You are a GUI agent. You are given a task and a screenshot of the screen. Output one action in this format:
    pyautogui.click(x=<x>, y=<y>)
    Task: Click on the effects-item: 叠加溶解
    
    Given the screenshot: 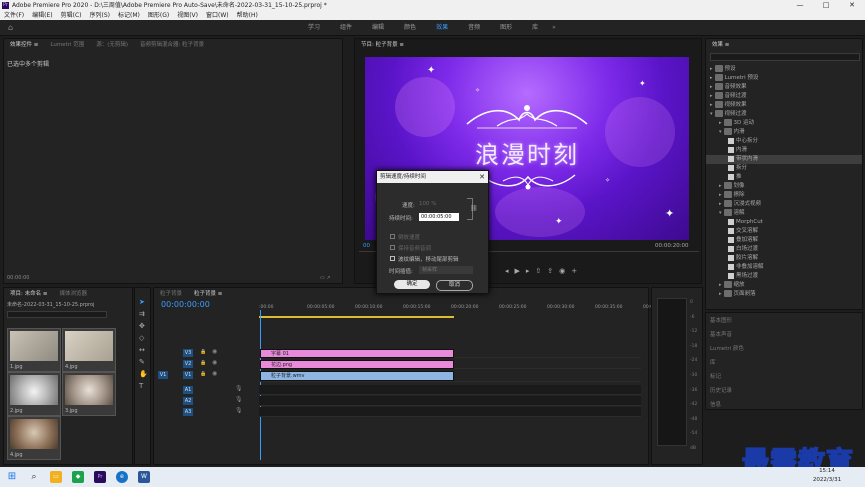 What is the action you would take?
    pyautogui.click(x=784, y=240)
    